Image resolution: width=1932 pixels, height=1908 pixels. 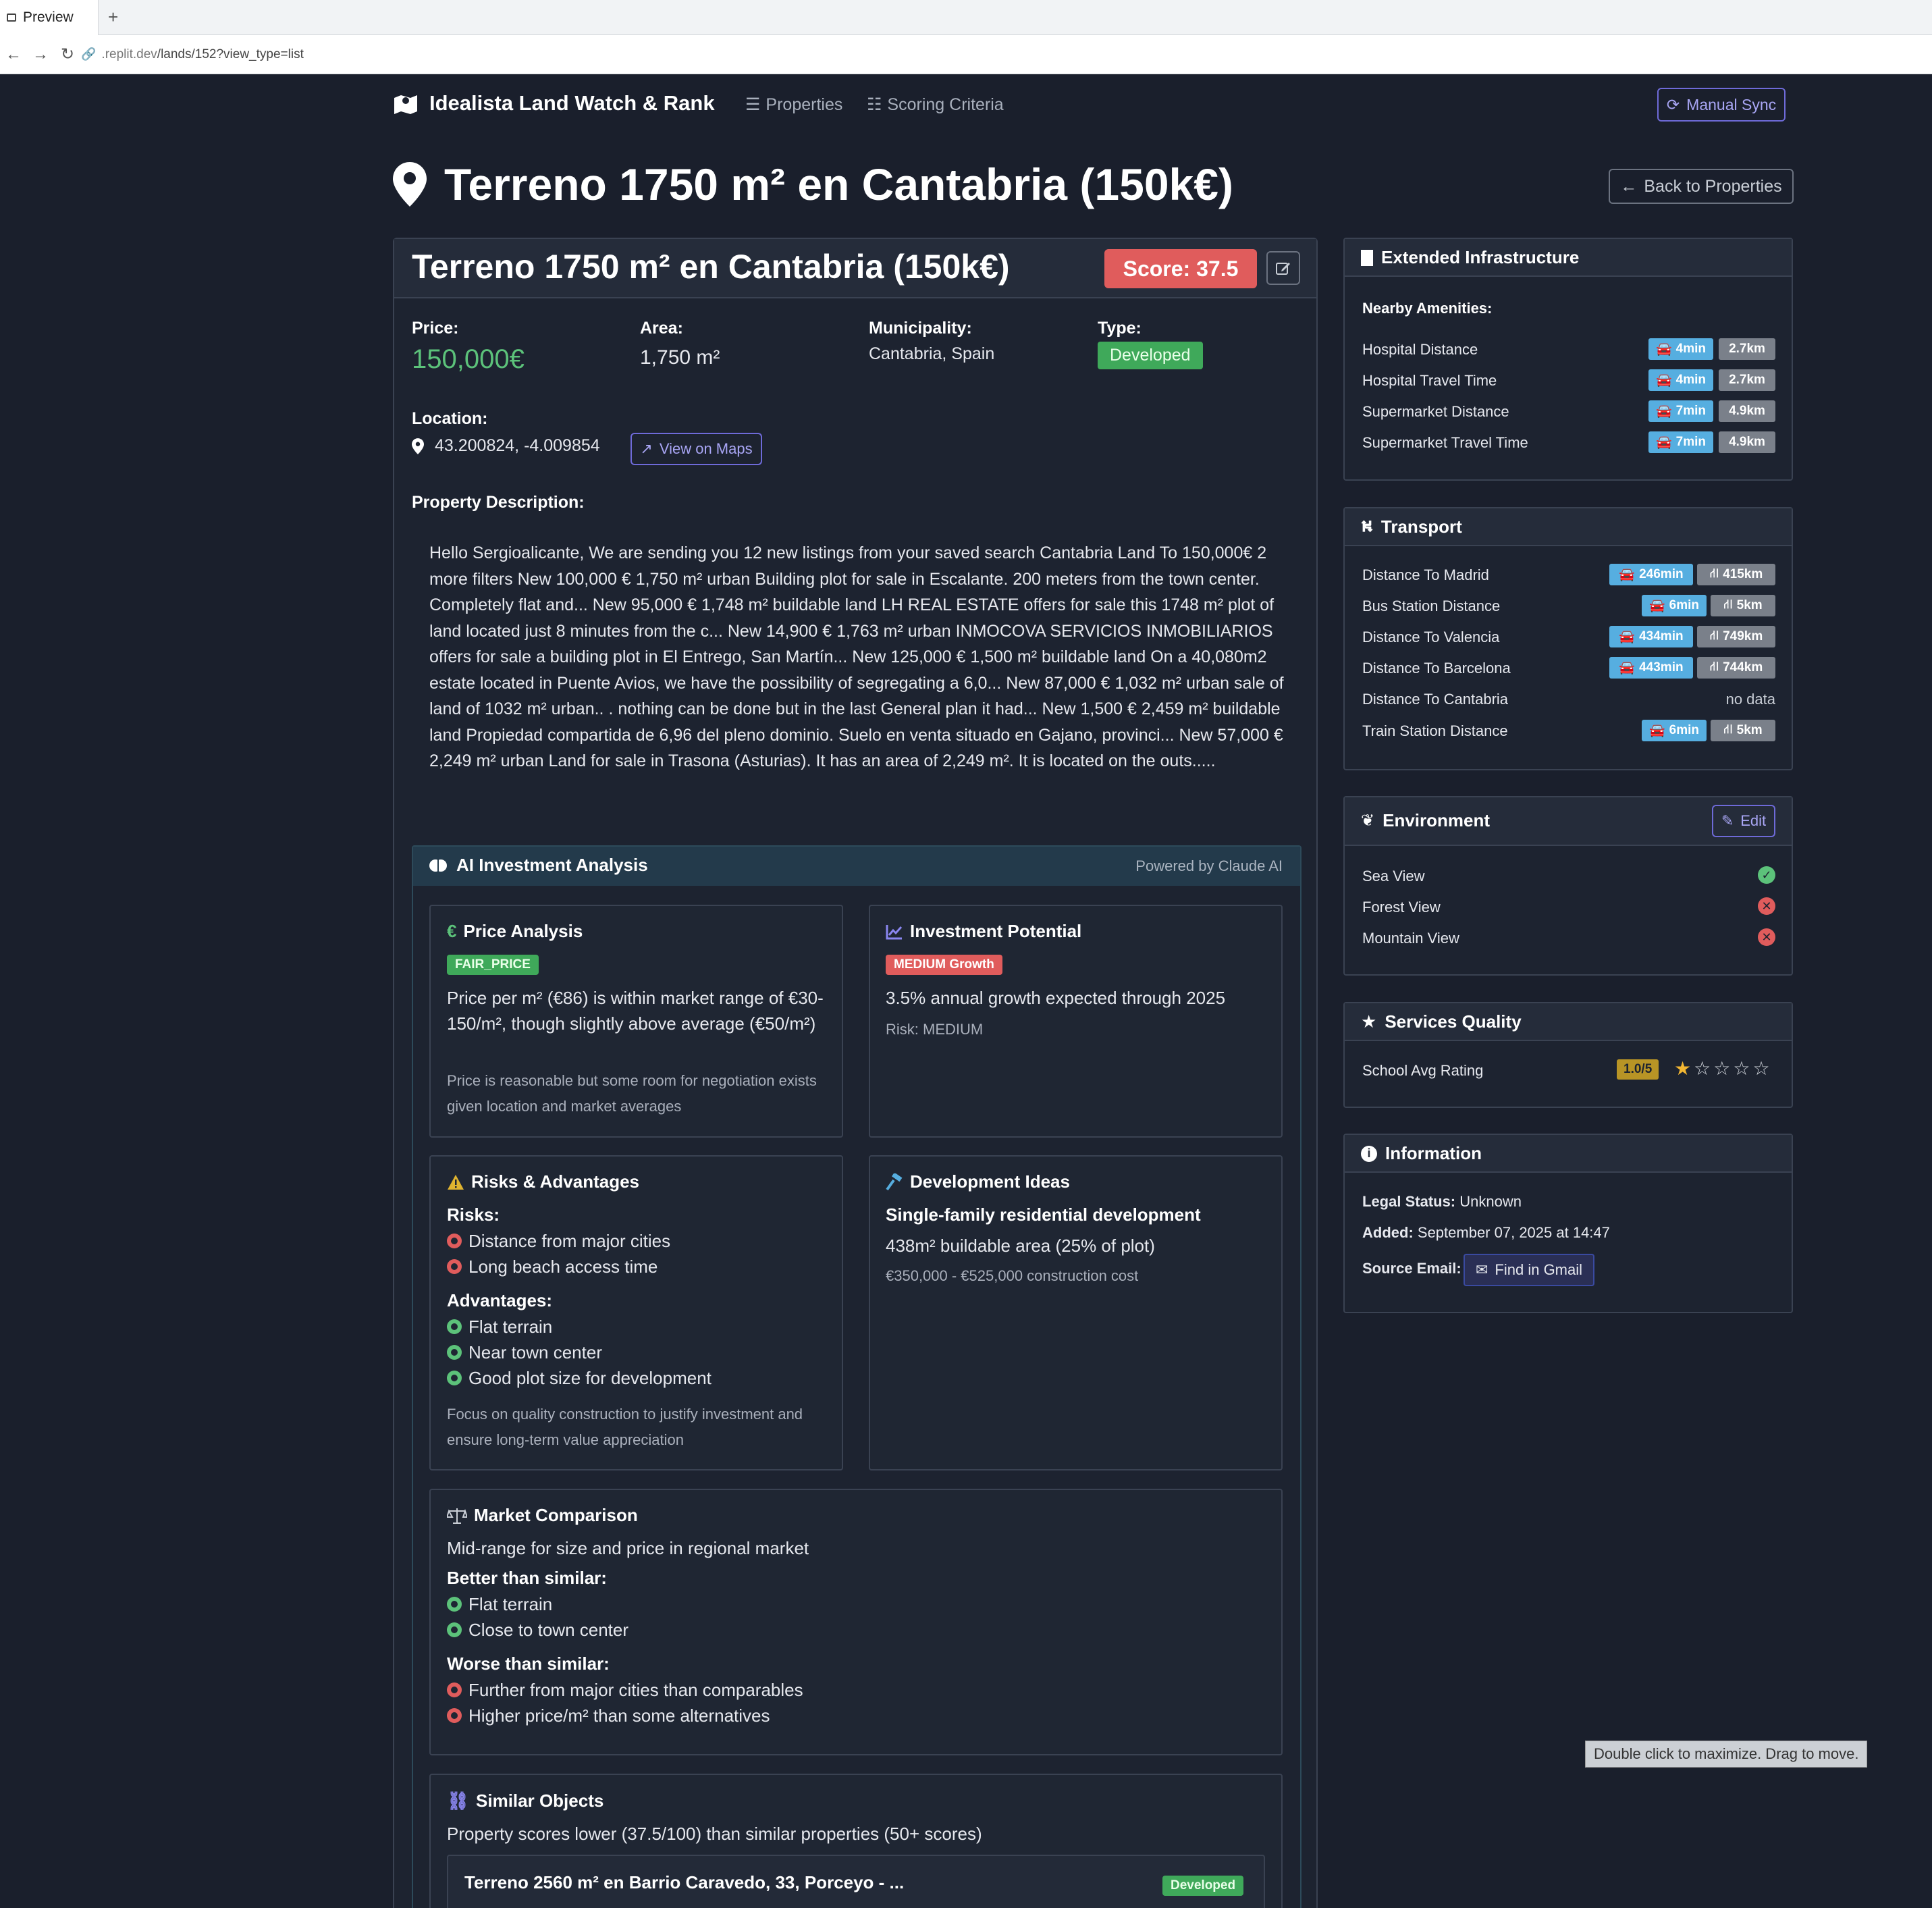 I want to click on location-row: 43.200824, -4.009854, so click(x=506, y=446).